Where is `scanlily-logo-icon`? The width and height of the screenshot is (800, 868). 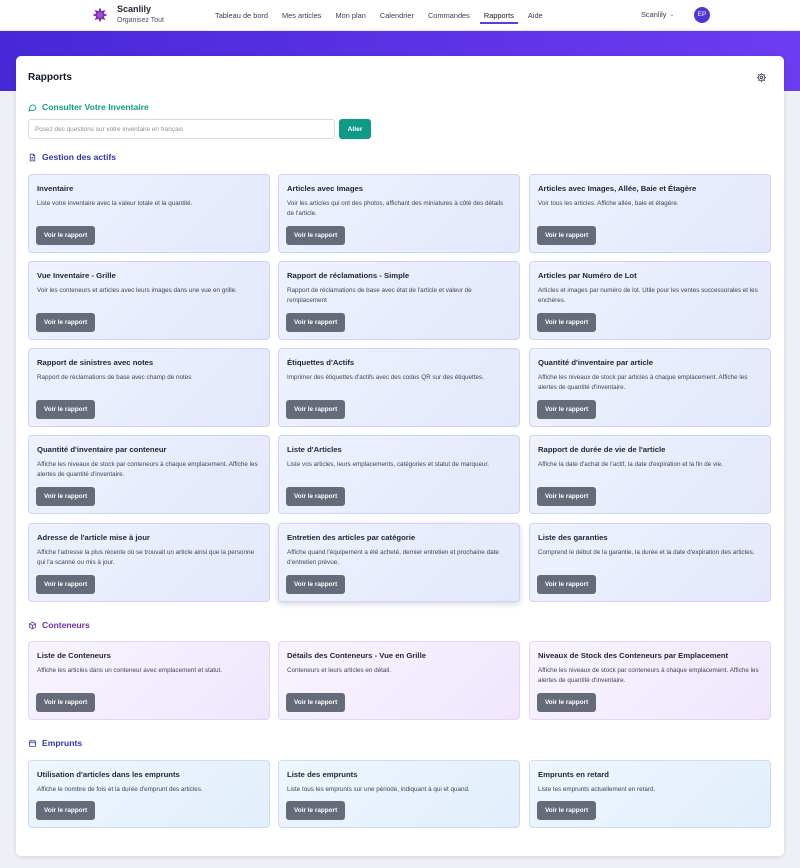 scanlily-logo-icon is located at coordinates (100, 15).